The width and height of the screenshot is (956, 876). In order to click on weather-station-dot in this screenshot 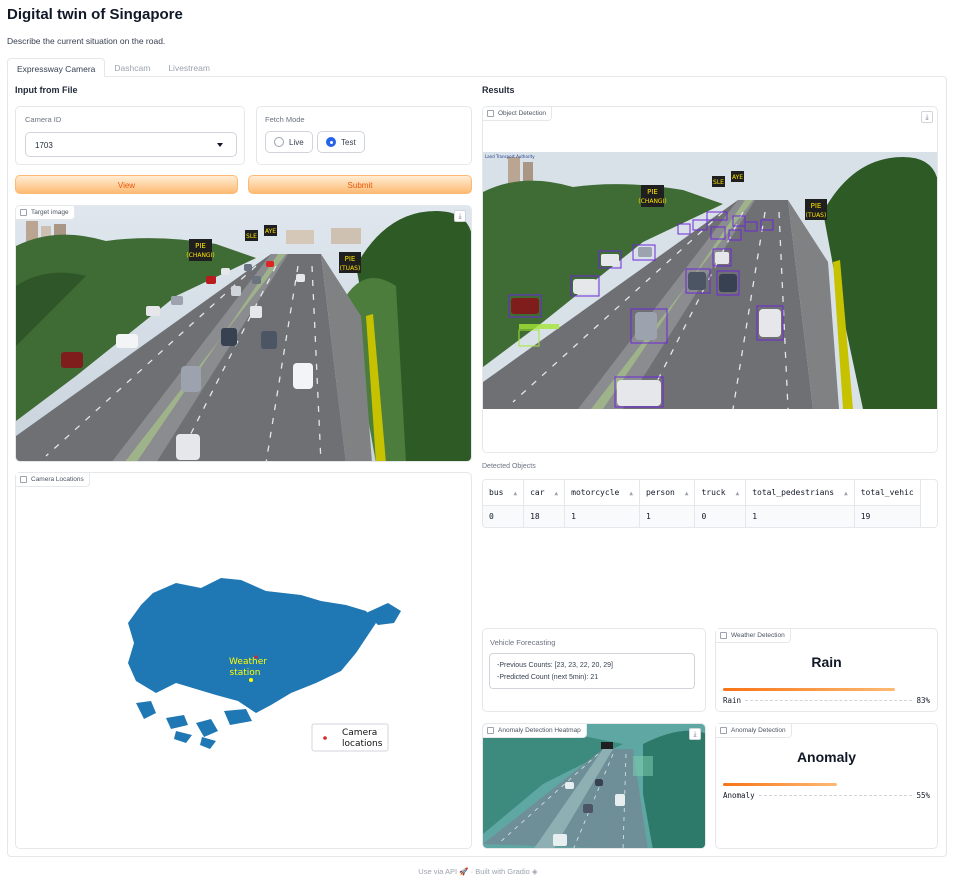, I will do `click(251, 680)`.